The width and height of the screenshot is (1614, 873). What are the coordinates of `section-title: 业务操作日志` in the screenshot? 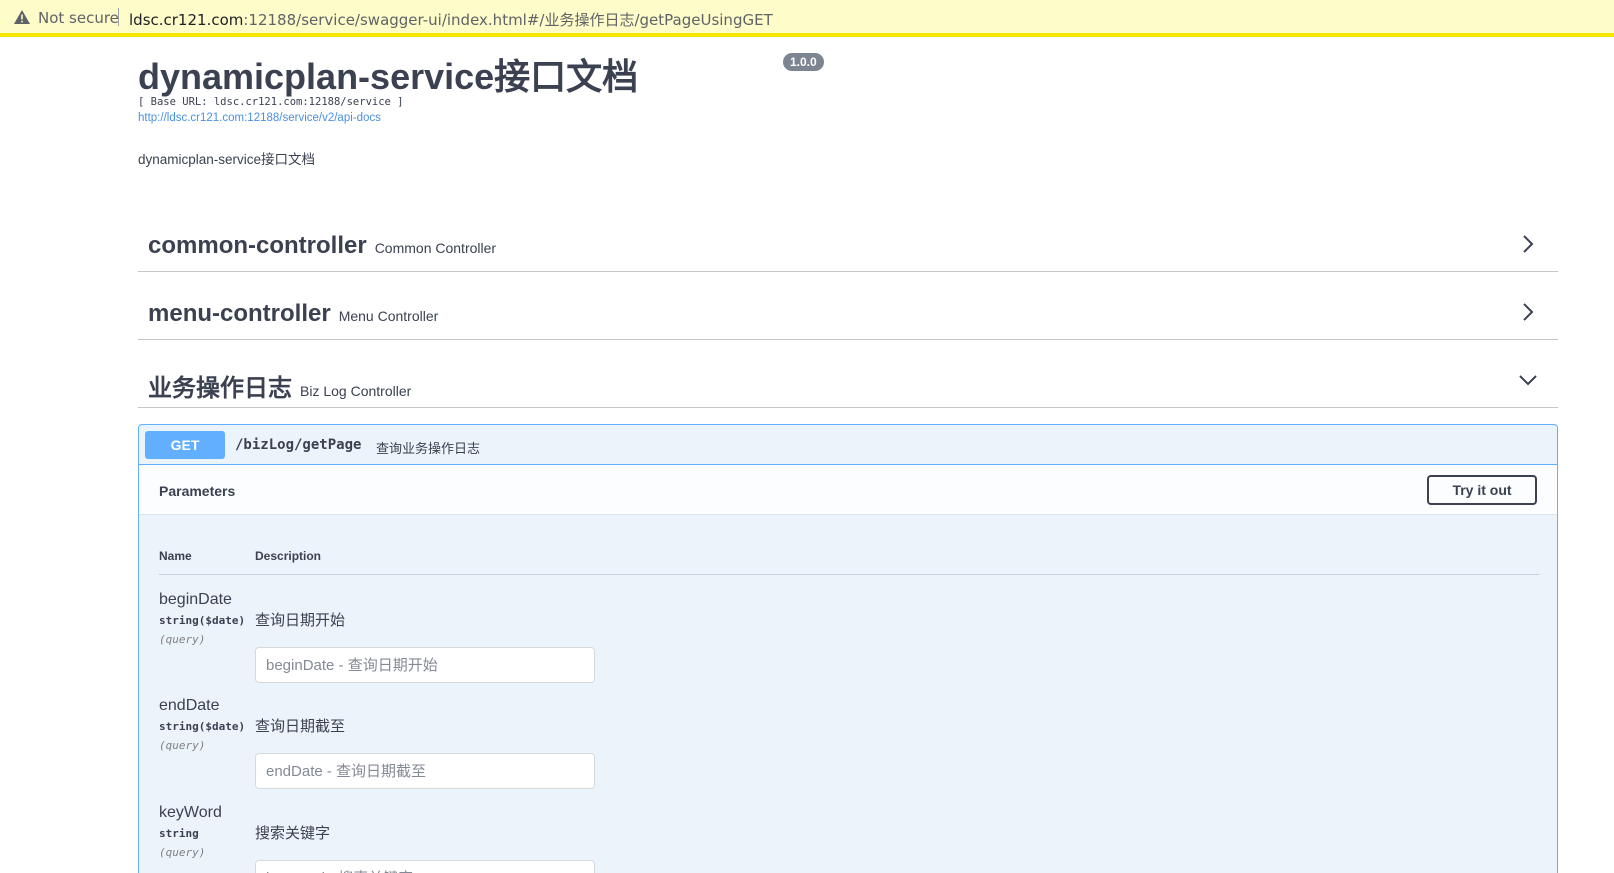 It's located at (220, 388).